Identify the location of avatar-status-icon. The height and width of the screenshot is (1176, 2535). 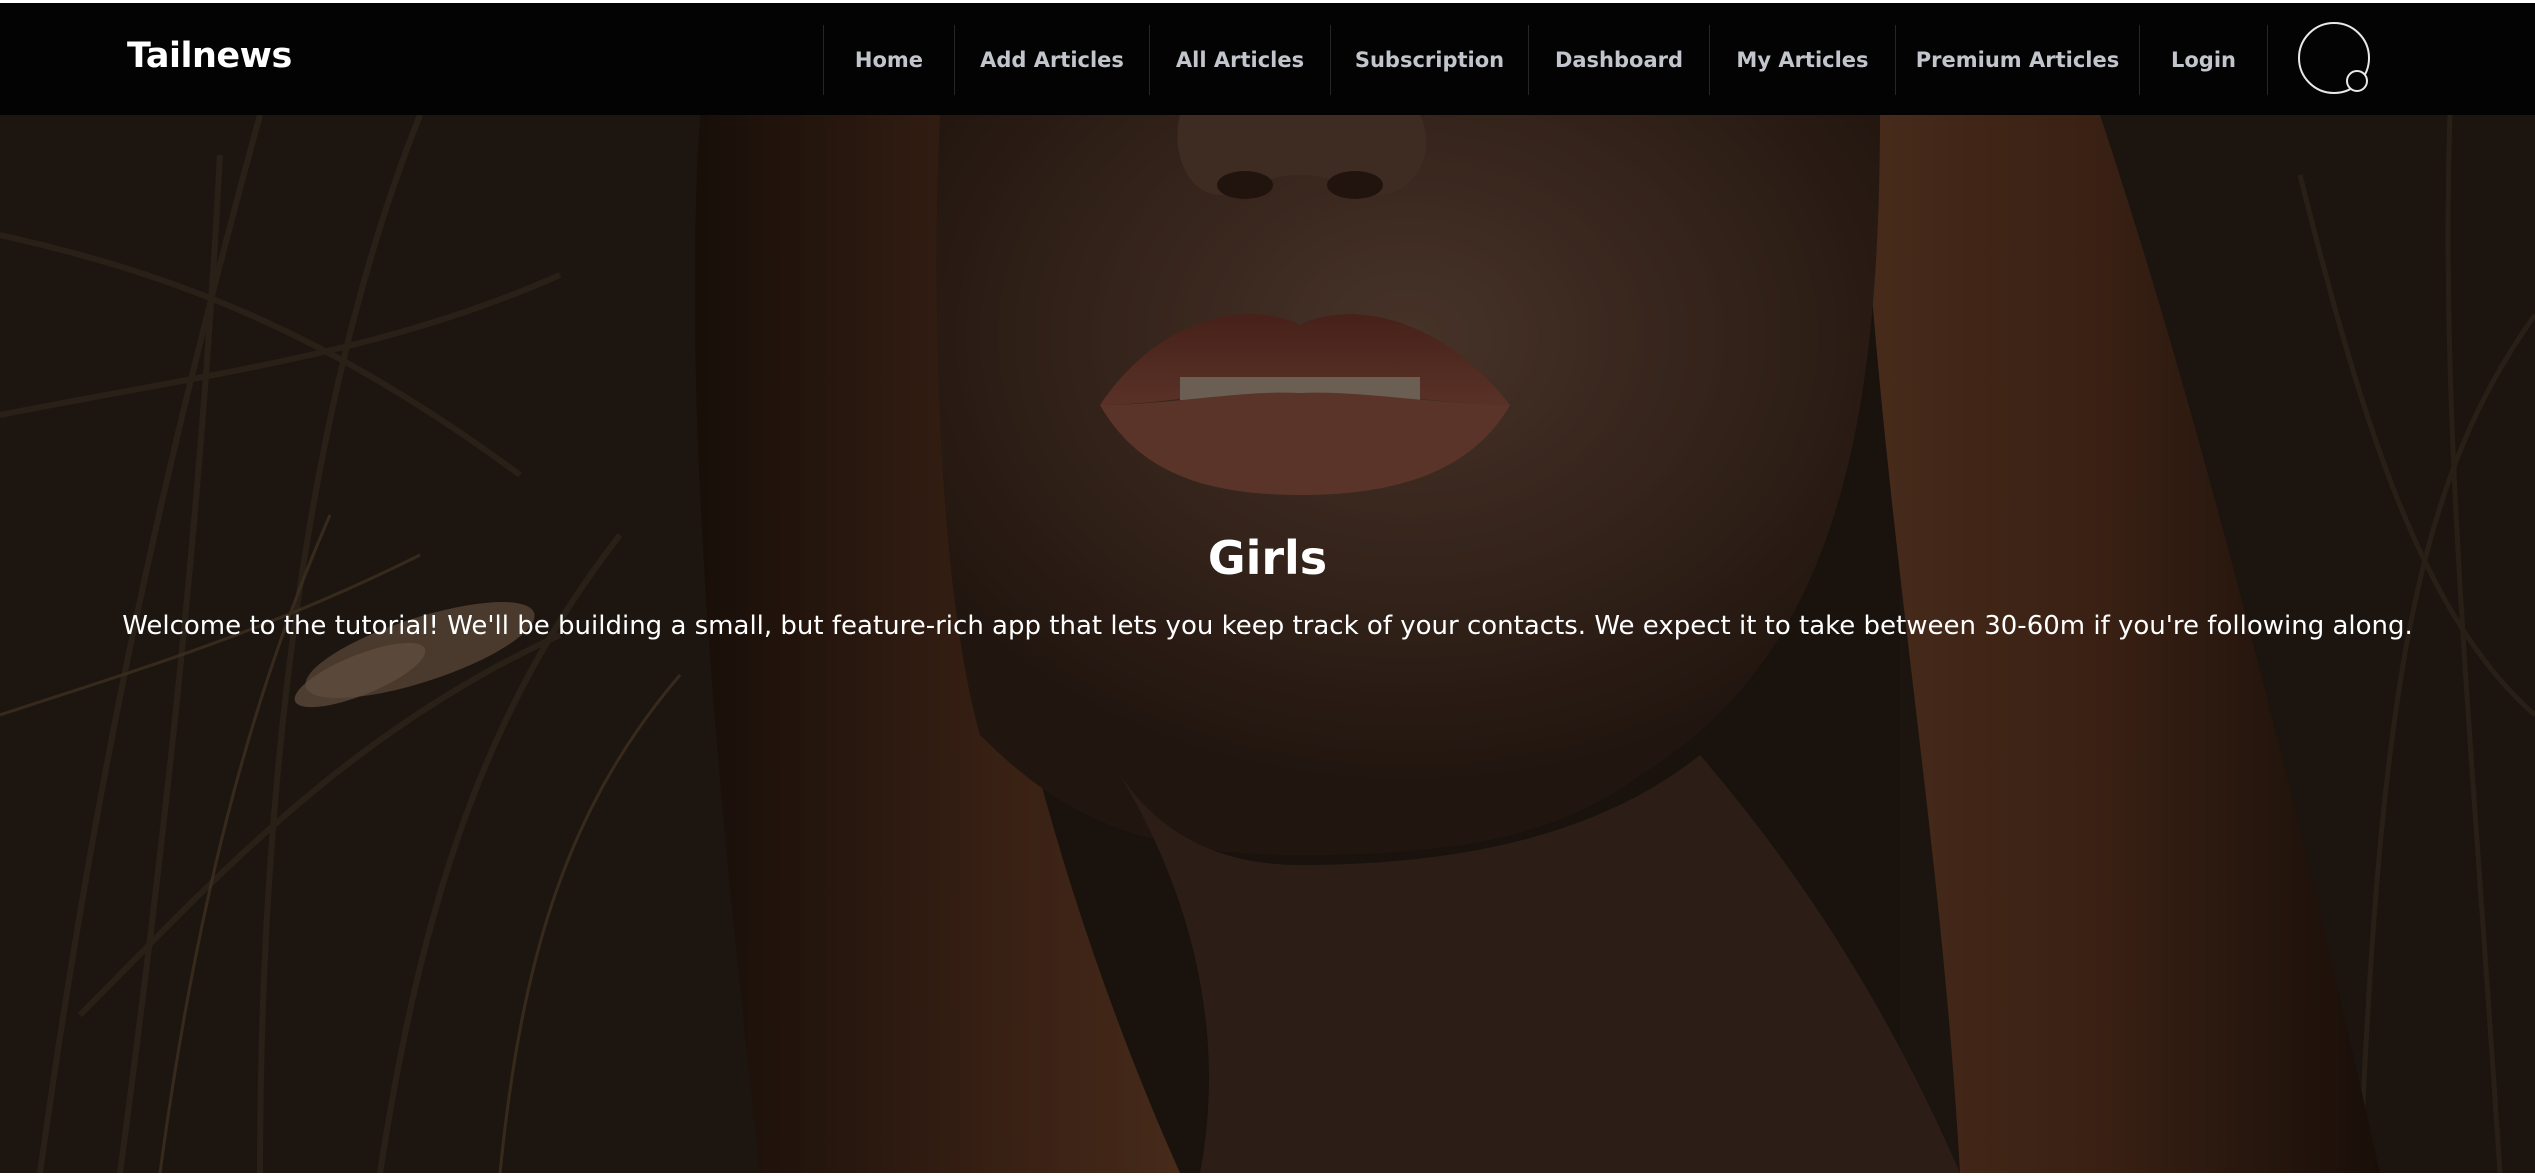
(2357, 81).